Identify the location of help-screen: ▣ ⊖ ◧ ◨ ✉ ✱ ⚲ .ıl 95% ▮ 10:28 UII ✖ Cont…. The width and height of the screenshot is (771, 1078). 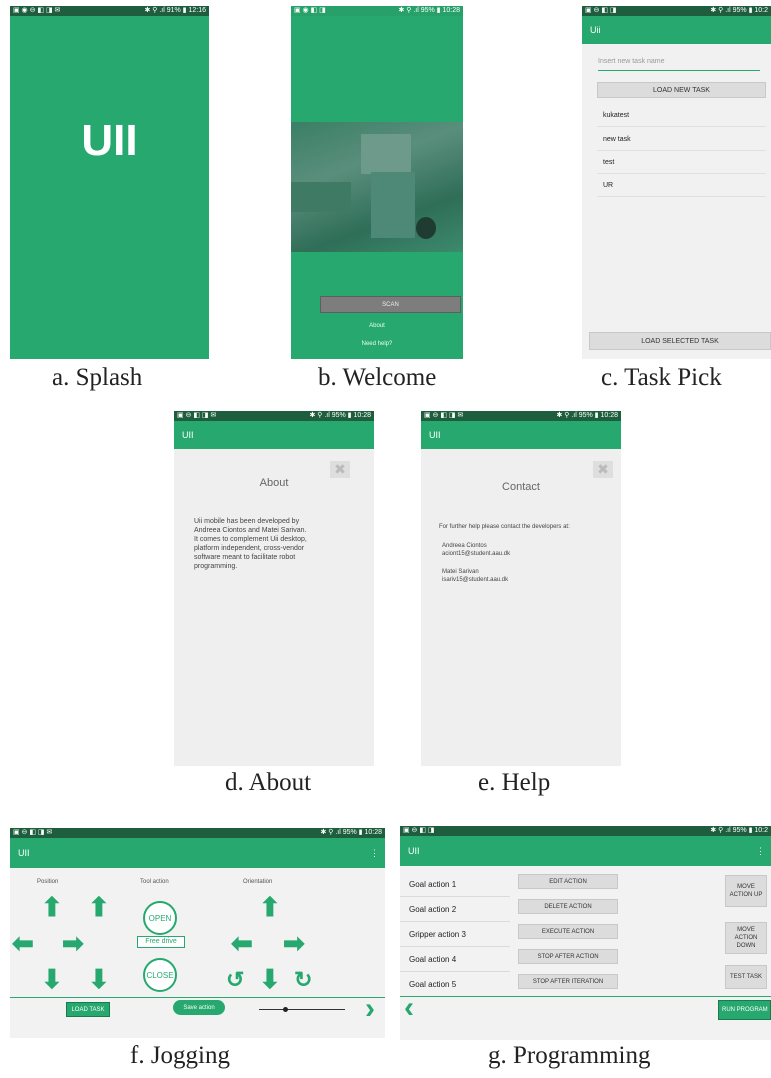
(521, 588).